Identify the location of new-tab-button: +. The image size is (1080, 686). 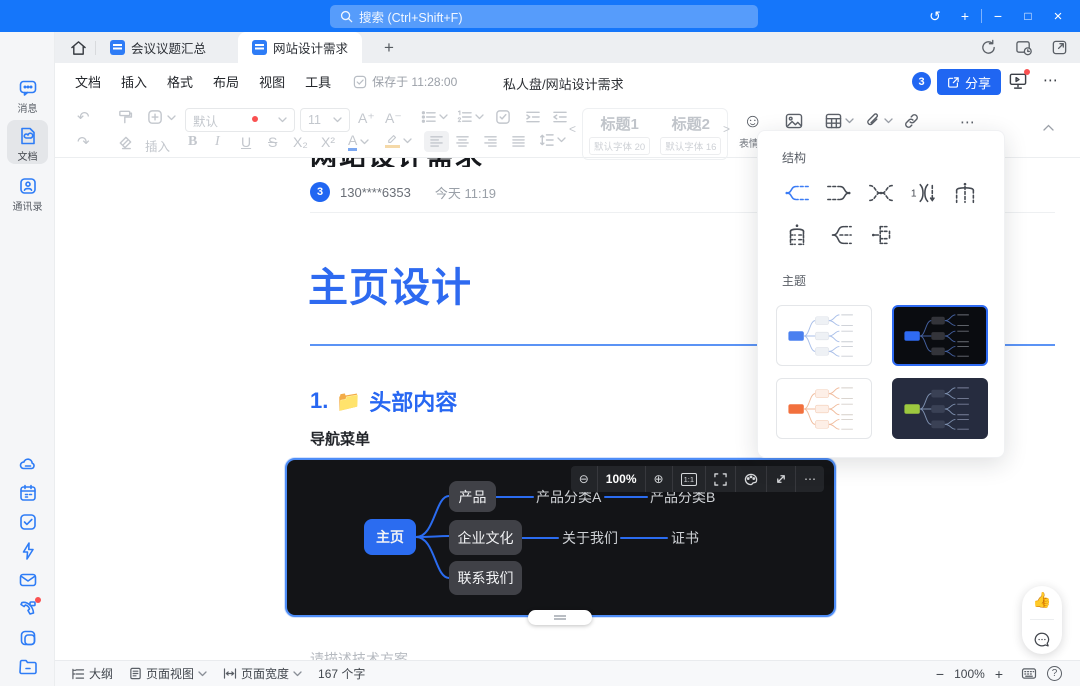
(965, 16).